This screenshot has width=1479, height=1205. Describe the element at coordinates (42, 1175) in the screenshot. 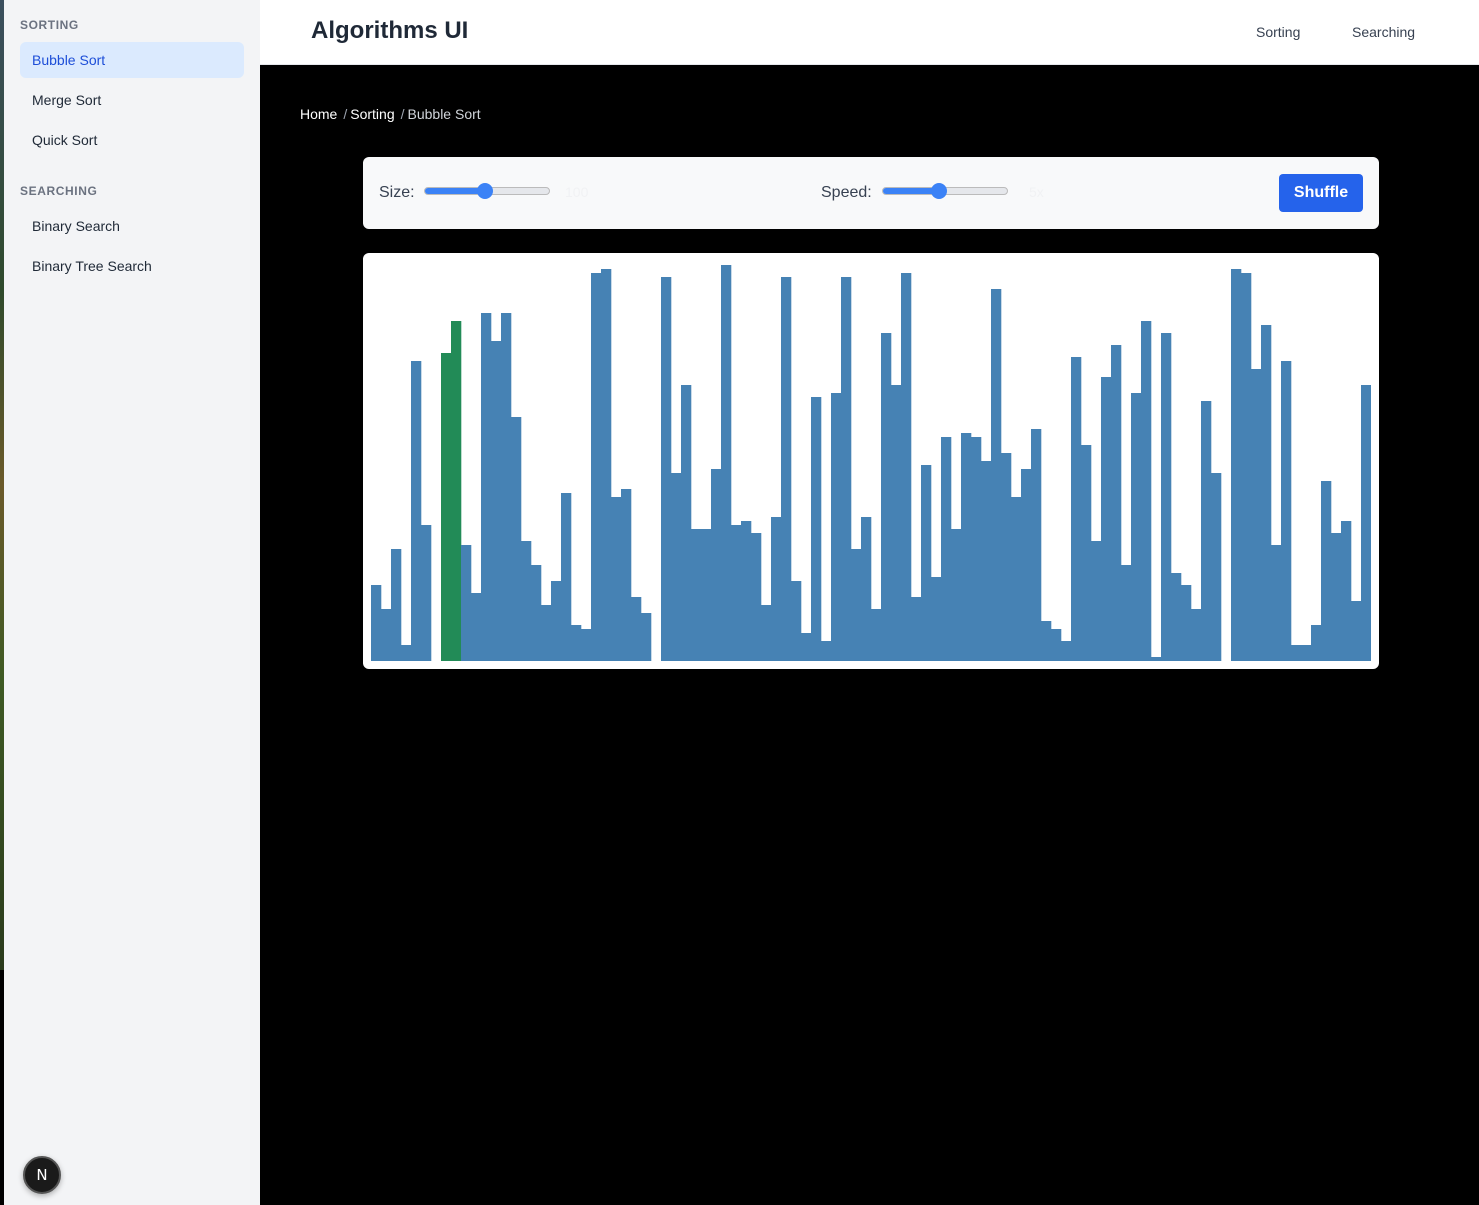

I see `next-dev-indicator-icon: N` at that location.